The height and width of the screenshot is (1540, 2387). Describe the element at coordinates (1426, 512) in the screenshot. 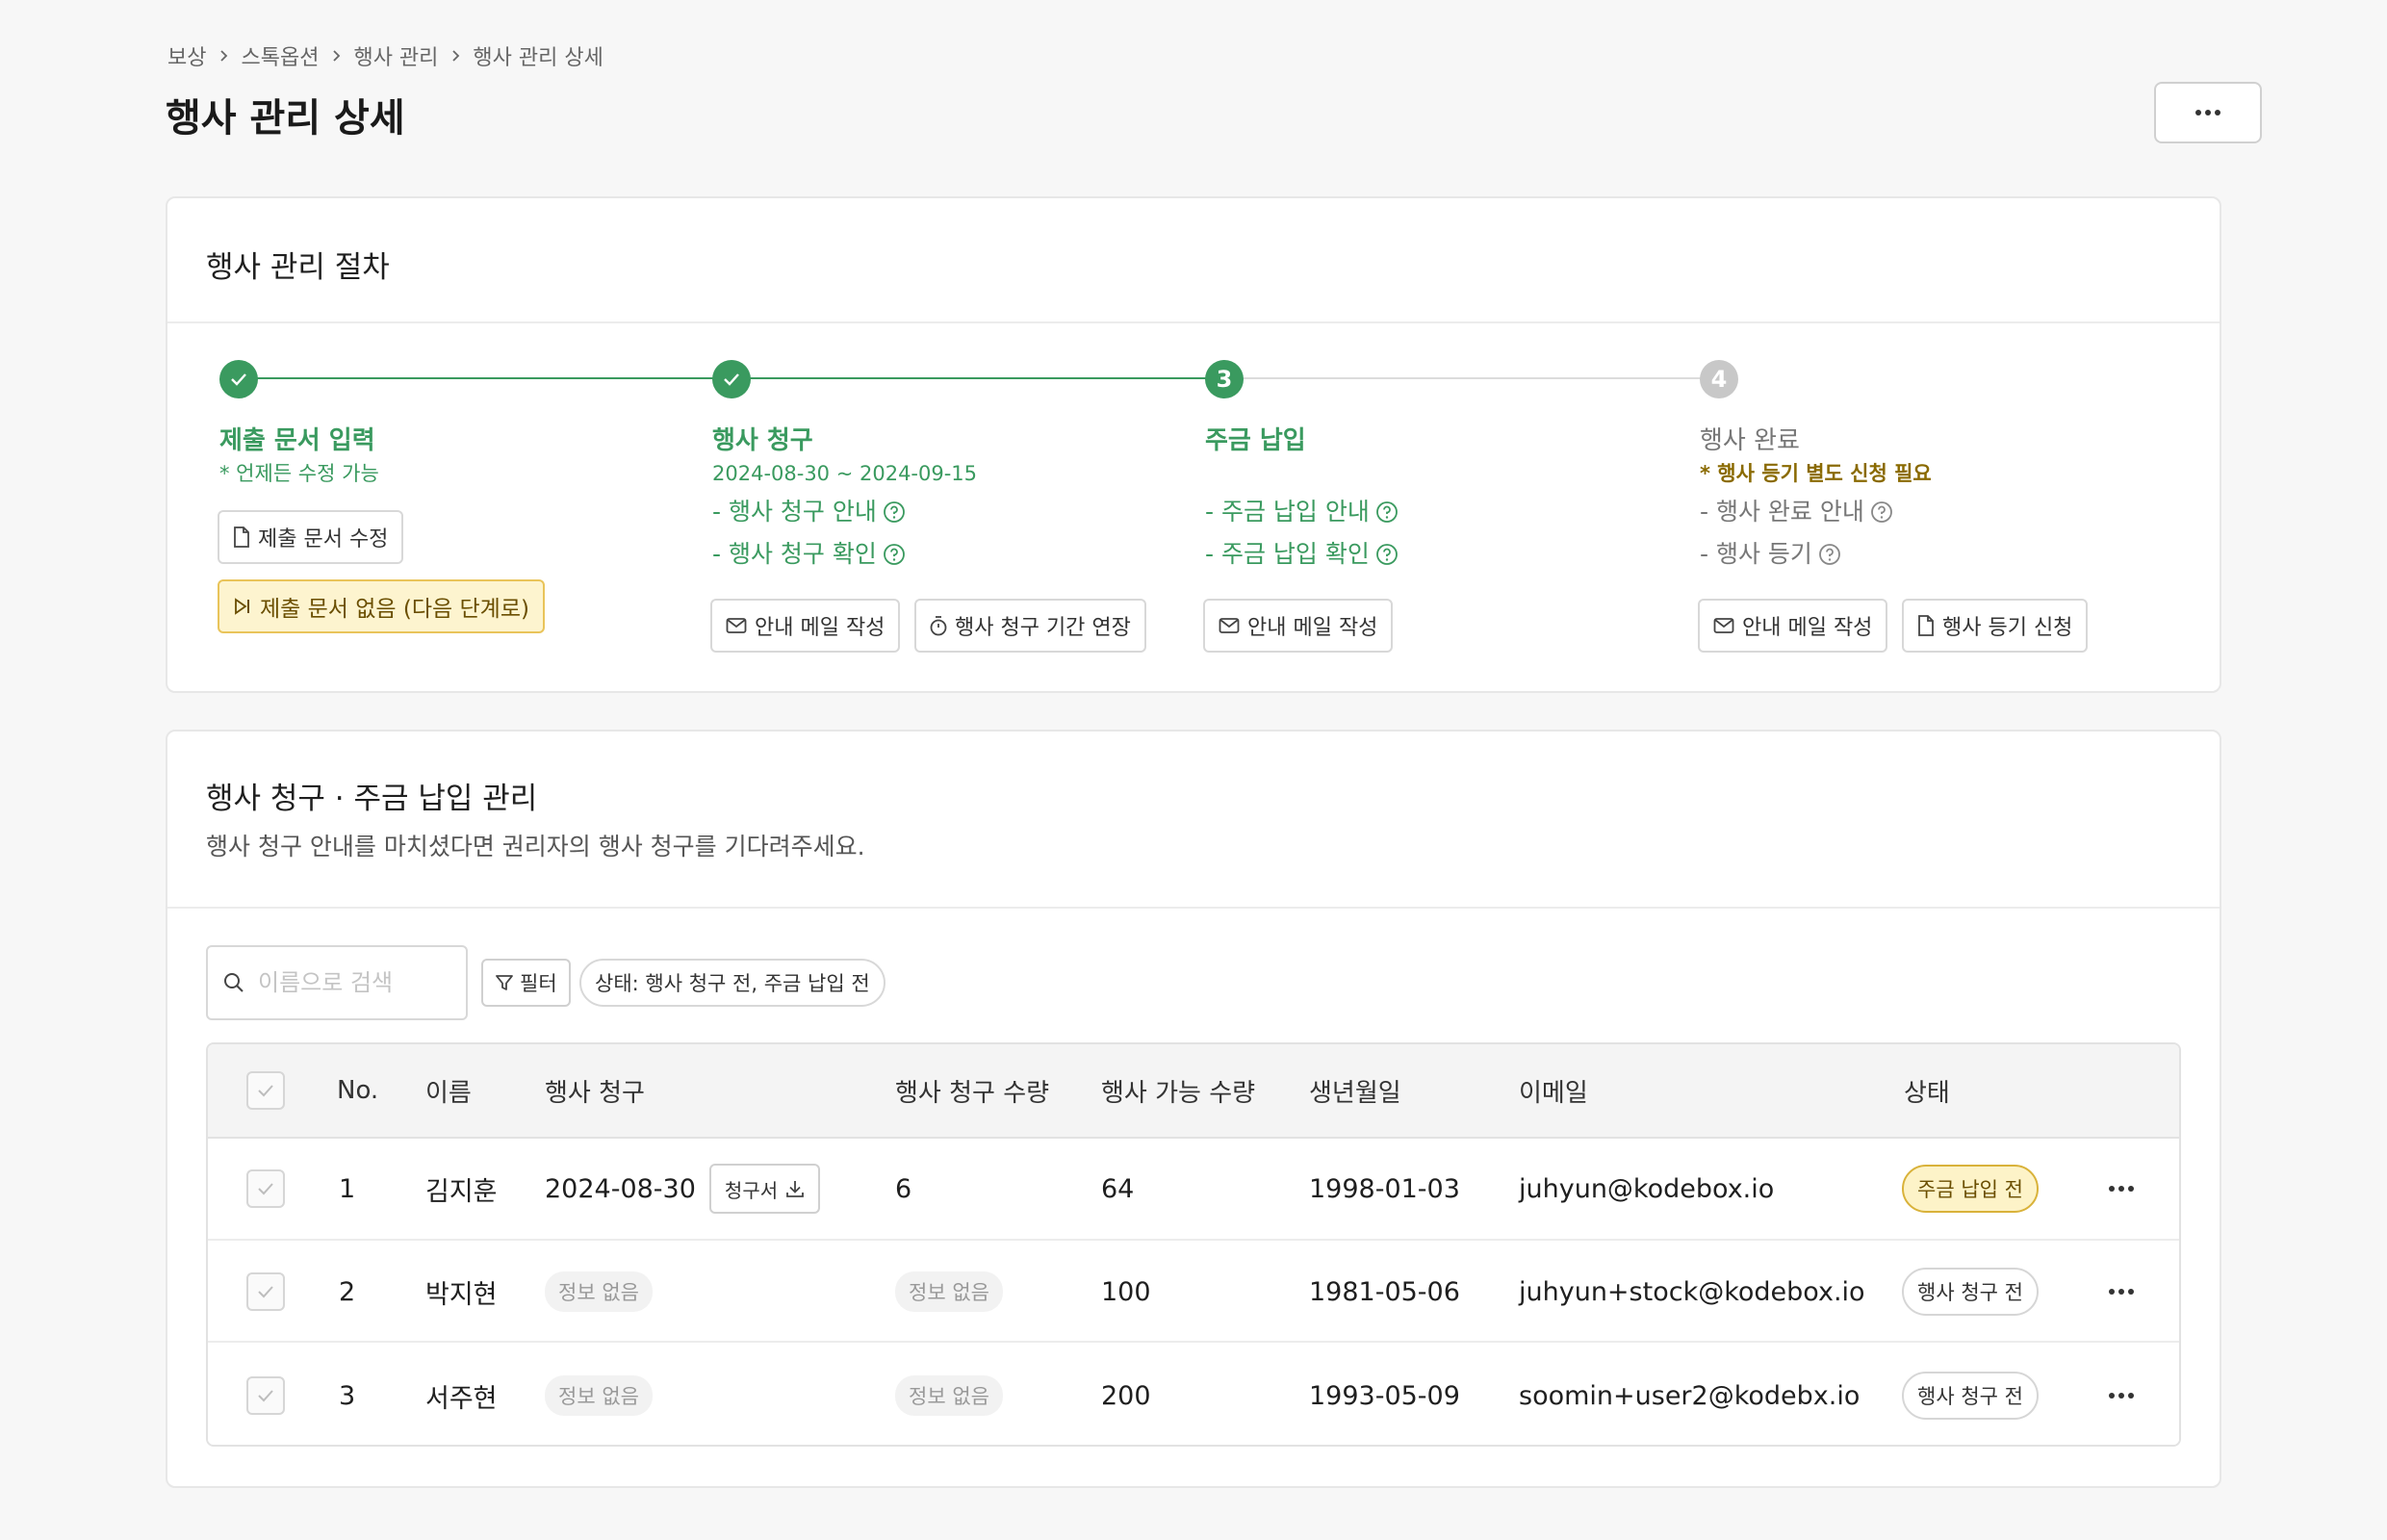

I see `payment-guide-link: - 주금 납입 안내` at that location.